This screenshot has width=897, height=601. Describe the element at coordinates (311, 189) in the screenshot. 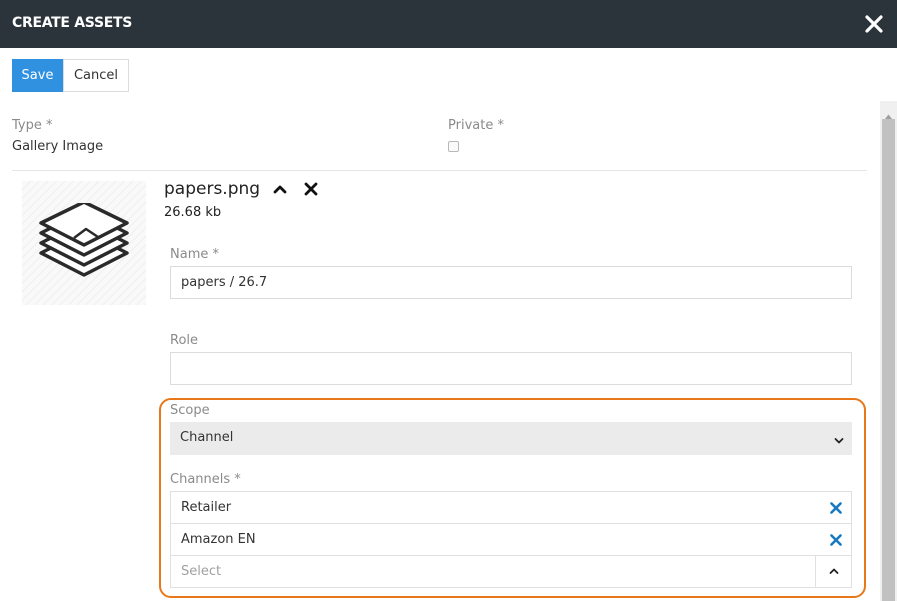

I see `remove-file-icon` at that location.